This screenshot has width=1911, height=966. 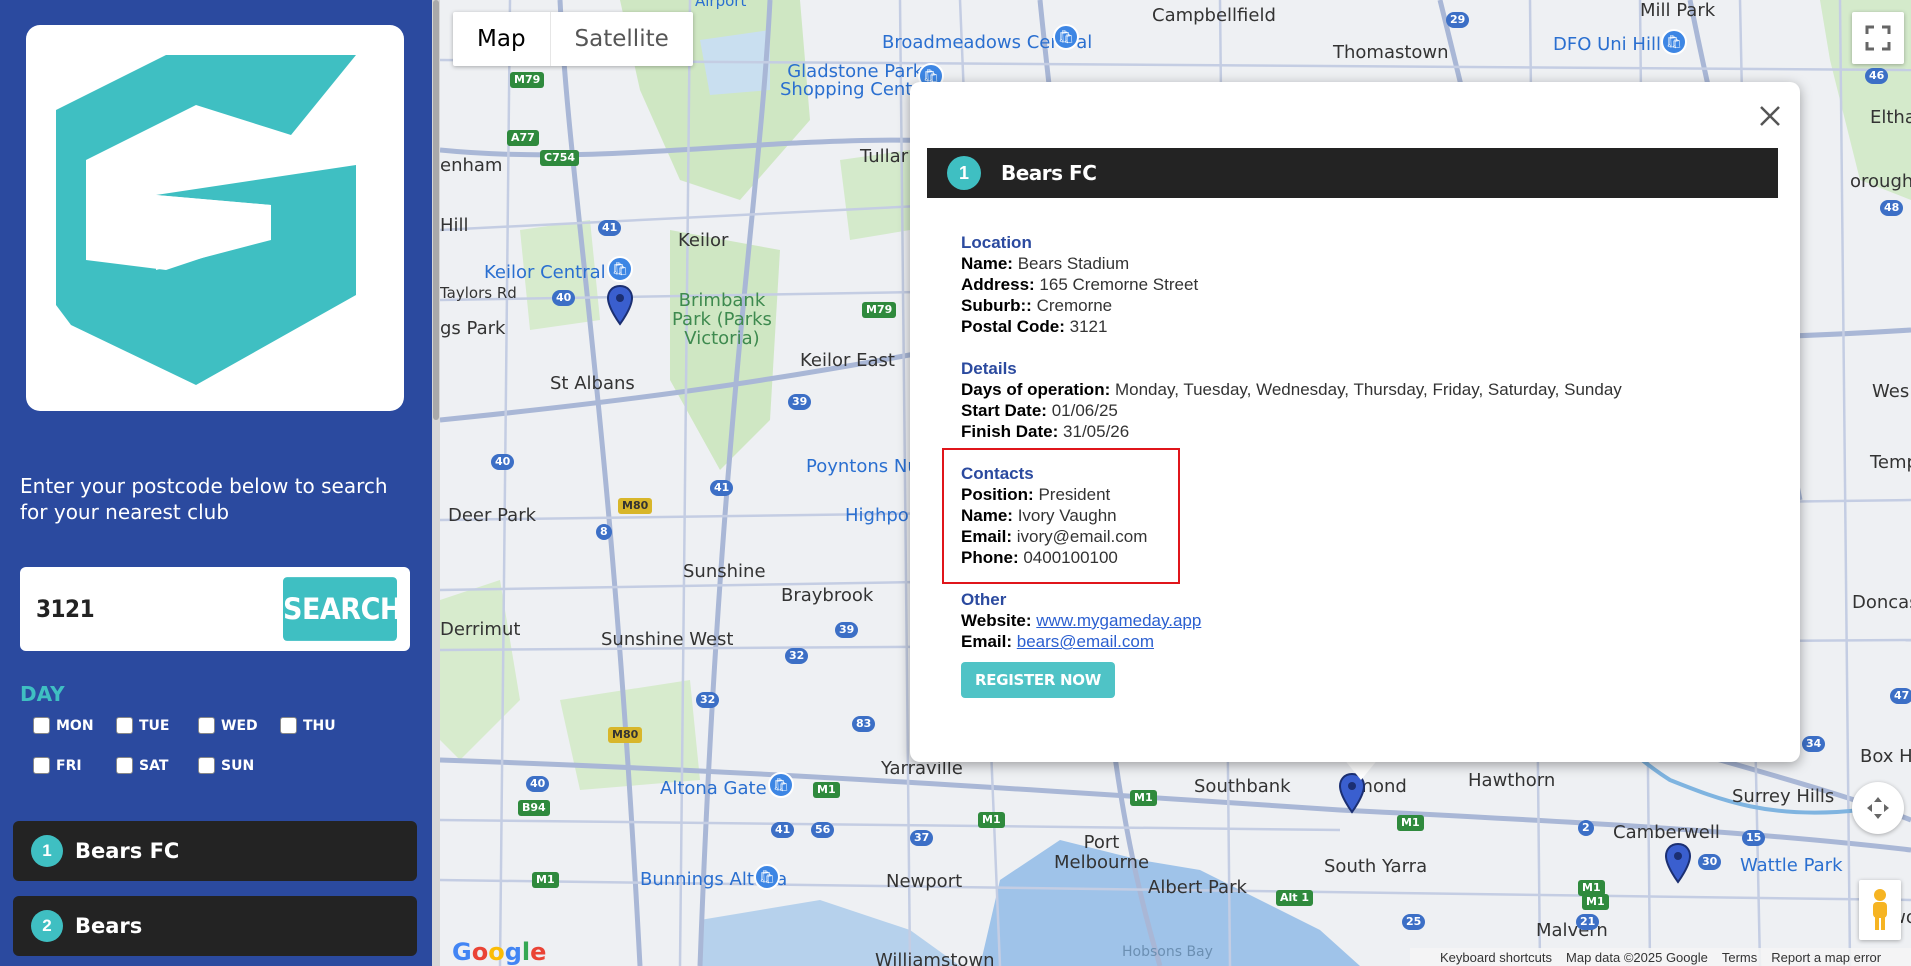 I want to click on postcode-input, so click(x=161, y=609).